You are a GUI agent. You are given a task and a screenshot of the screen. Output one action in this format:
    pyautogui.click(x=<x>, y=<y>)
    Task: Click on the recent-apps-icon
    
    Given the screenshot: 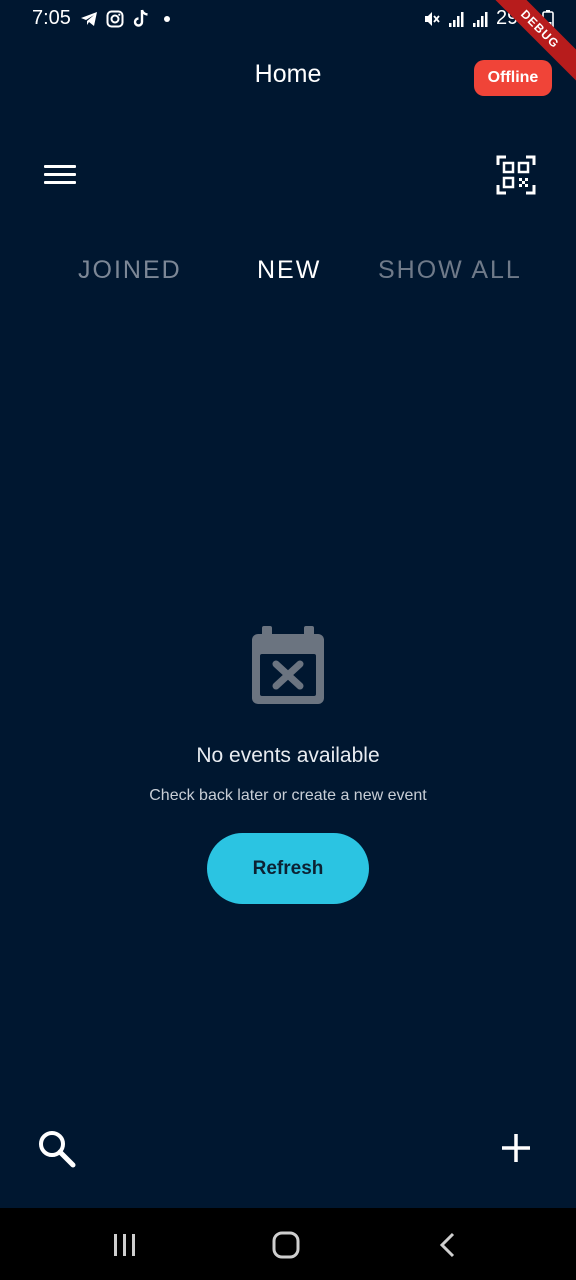 What is the action you would take?
    pyautogui.click(x=124, y=1245)
    